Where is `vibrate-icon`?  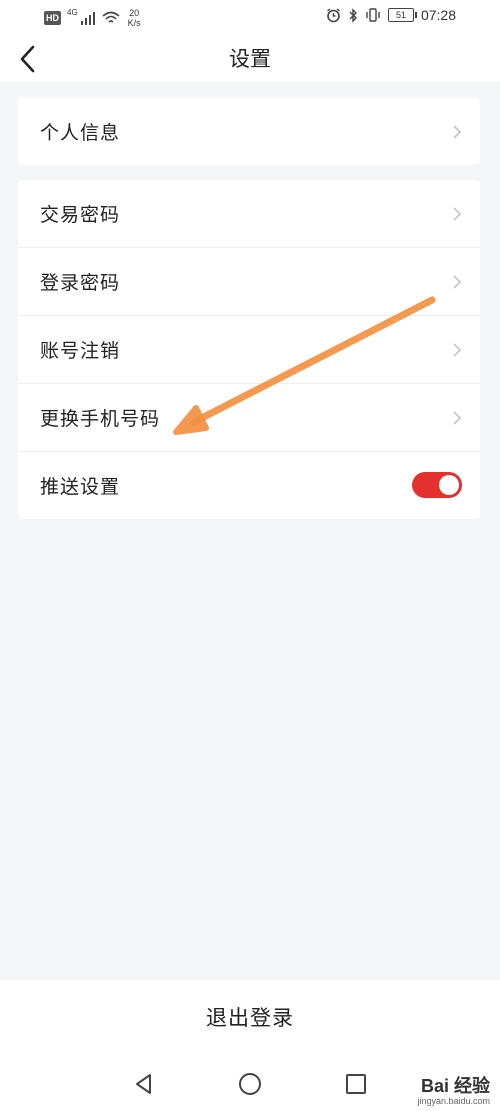 vibrate-icon is located at coordinates (373, 15).